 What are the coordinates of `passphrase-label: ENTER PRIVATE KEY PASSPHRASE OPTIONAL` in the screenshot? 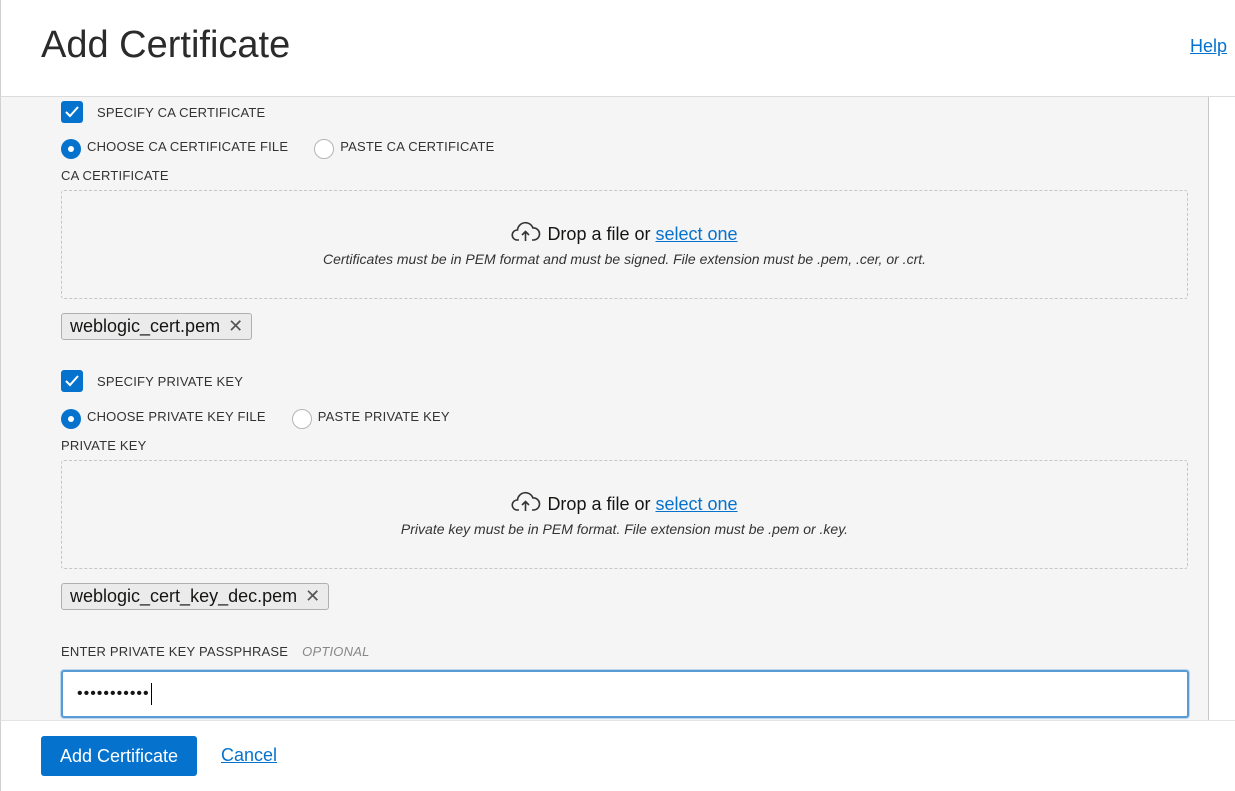 It's located at (215, 651).